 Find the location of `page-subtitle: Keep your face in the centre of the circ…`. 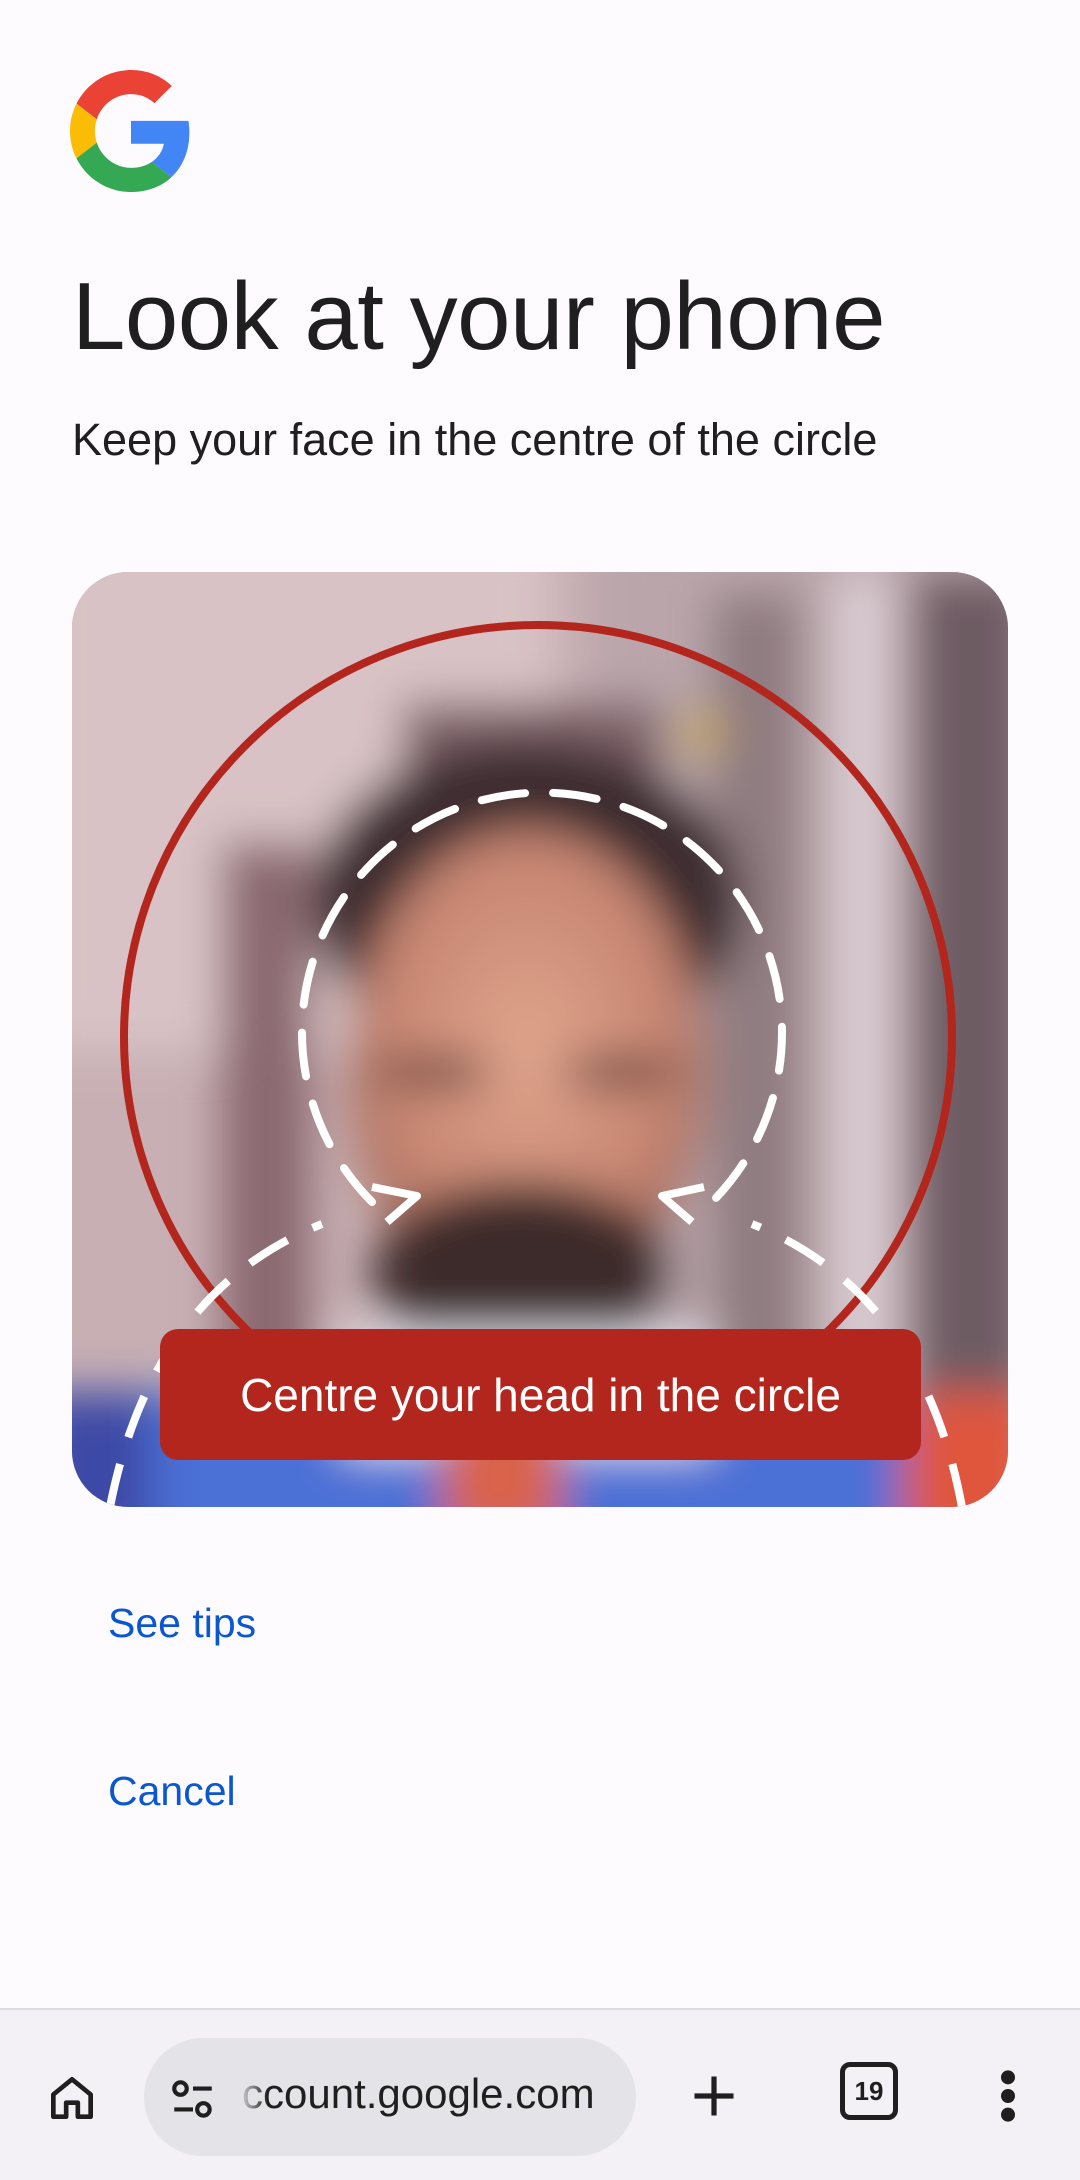

page-subtitle: Keep your face in the centre of the circ… is located at coordinates (475, 439).